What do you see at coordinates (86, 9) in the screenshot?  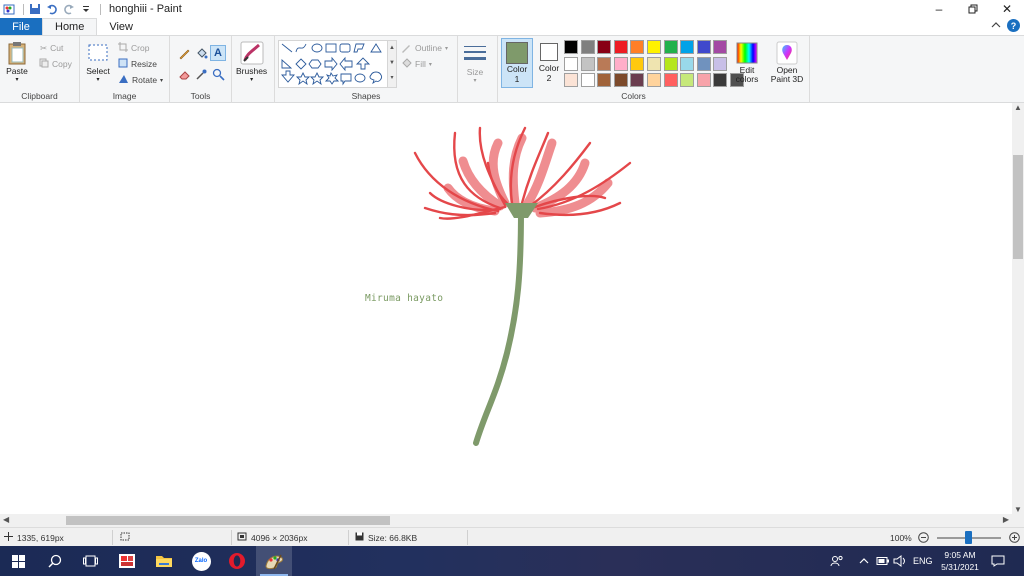 I see `customize-toolbar-icon` at bounding box center [86, 9].